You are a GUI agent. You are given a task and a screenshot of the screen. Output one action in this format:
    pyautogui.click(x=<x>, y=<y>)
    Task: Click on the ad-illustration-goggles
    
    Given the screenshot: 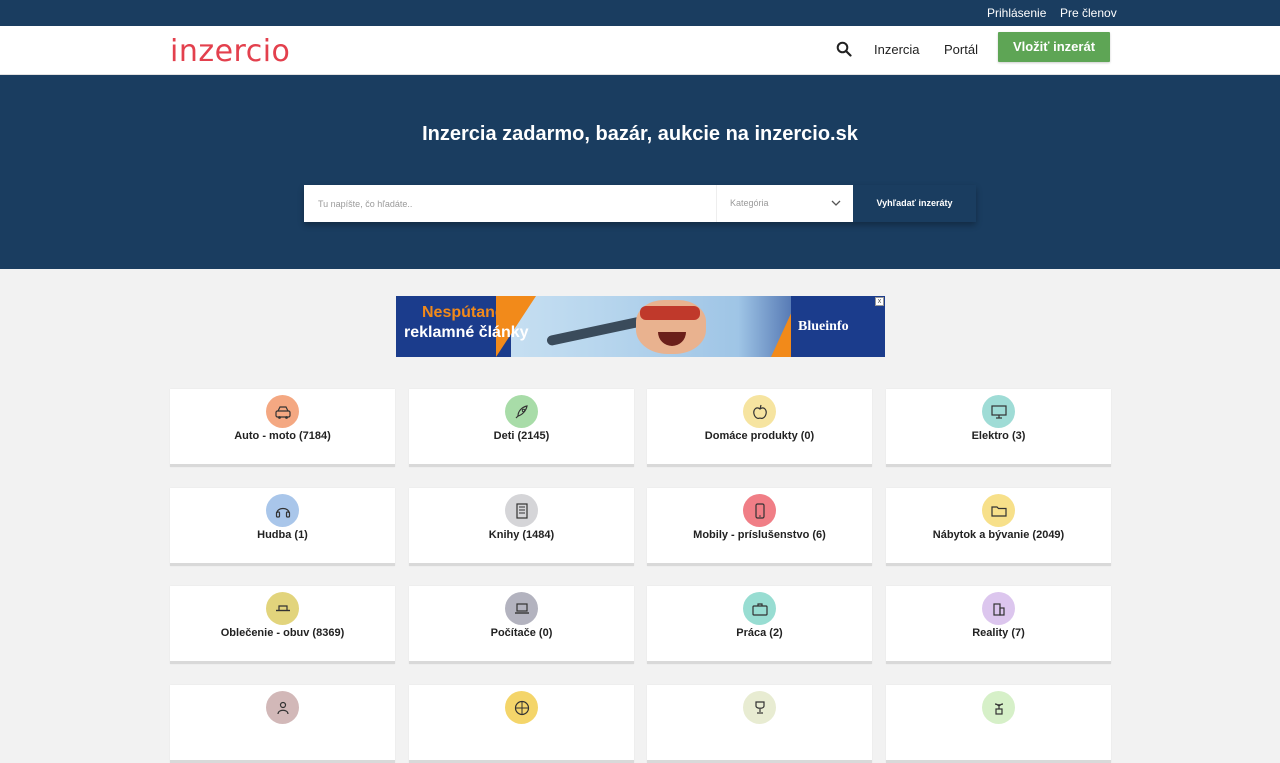 What is the action you would take?
    pyautogui.click(x=670, y=313)
    